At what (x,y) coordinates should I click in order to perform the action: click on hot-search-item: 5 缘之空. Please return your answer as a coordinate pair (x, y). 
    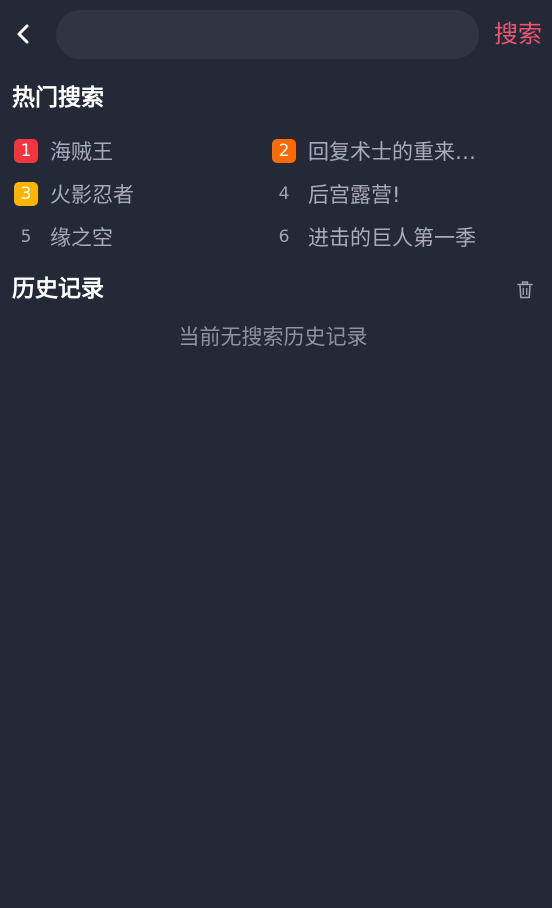
    Looking at the image, I should click on (63, 237).